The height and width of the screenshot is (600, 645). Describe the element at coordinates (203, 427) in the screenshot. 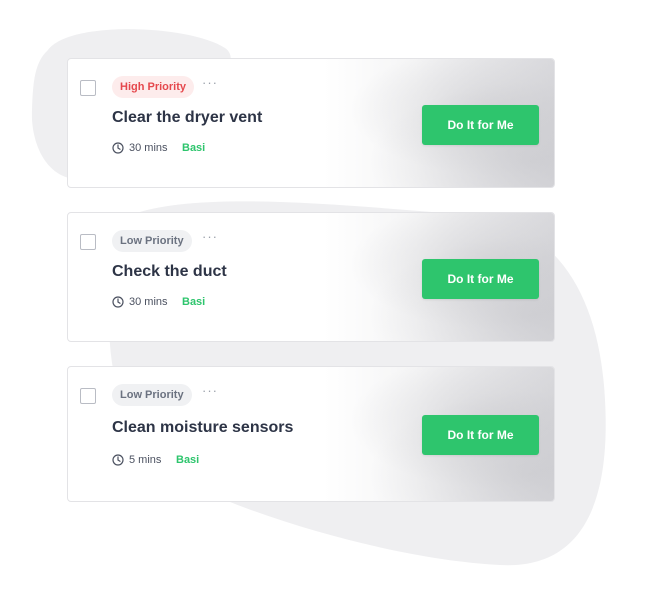

I see `task-title: Clean moisture sensors` at that location.